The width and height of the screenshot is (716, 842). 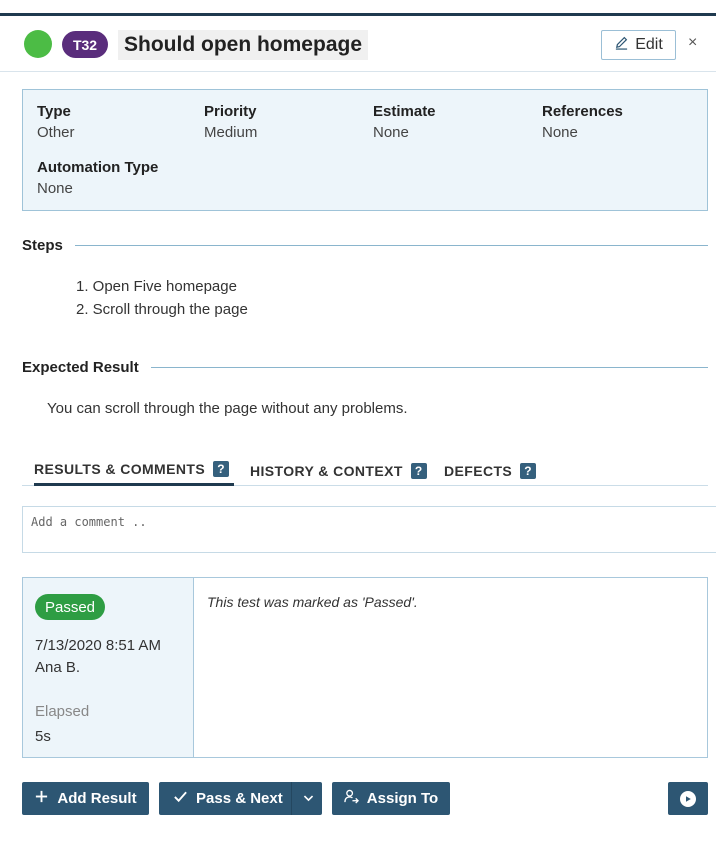 I want to click on result-message: This test was marked as 'Passed'., so click(x=312, y=602).